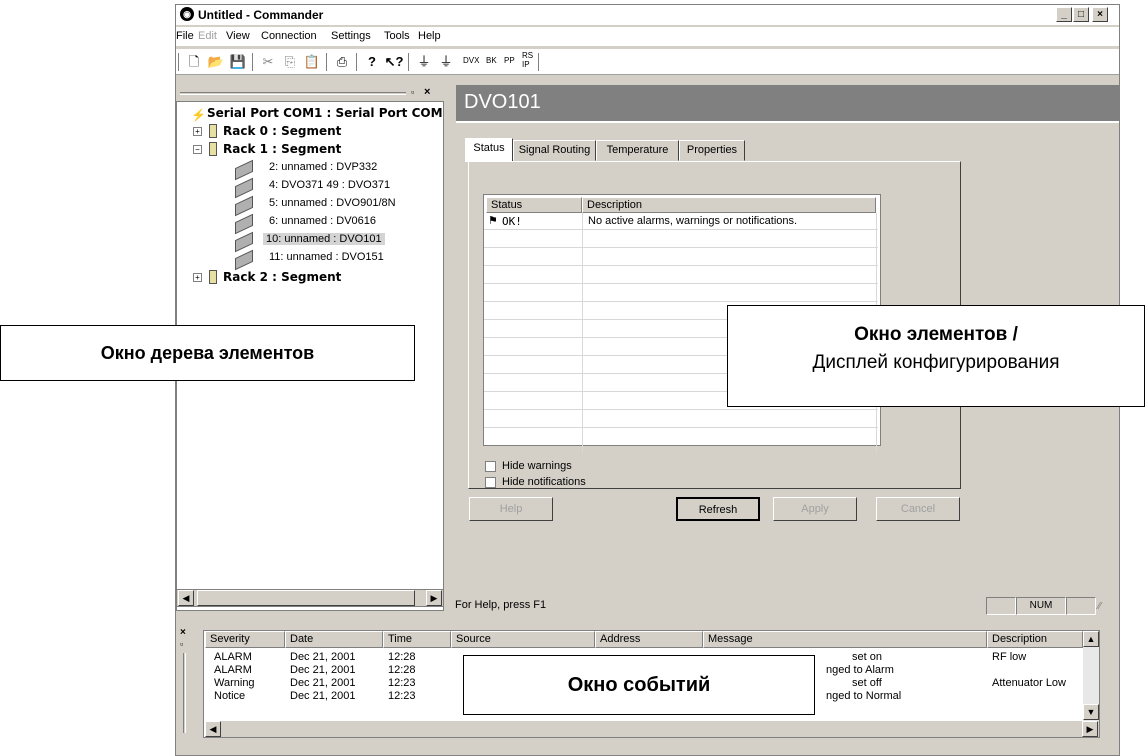  What do you see at coordinates (282, 149) in the screenshot?
I see `tree-item-rack1: Rack 1 : Segment` at bounding box center [282, 149].